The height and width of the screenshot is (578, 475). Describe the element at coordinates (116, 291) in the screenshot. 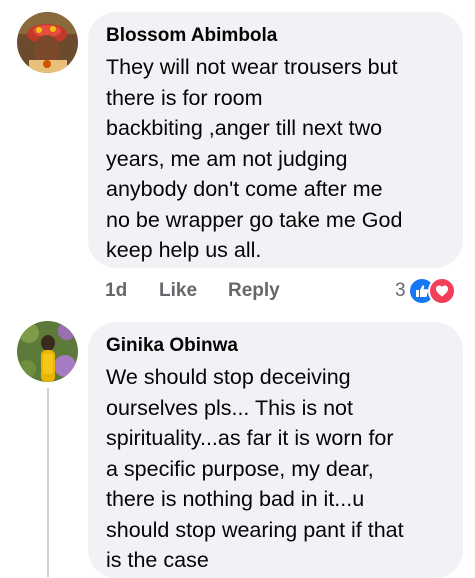

I see `comment-timestamp: 1d` at that location.